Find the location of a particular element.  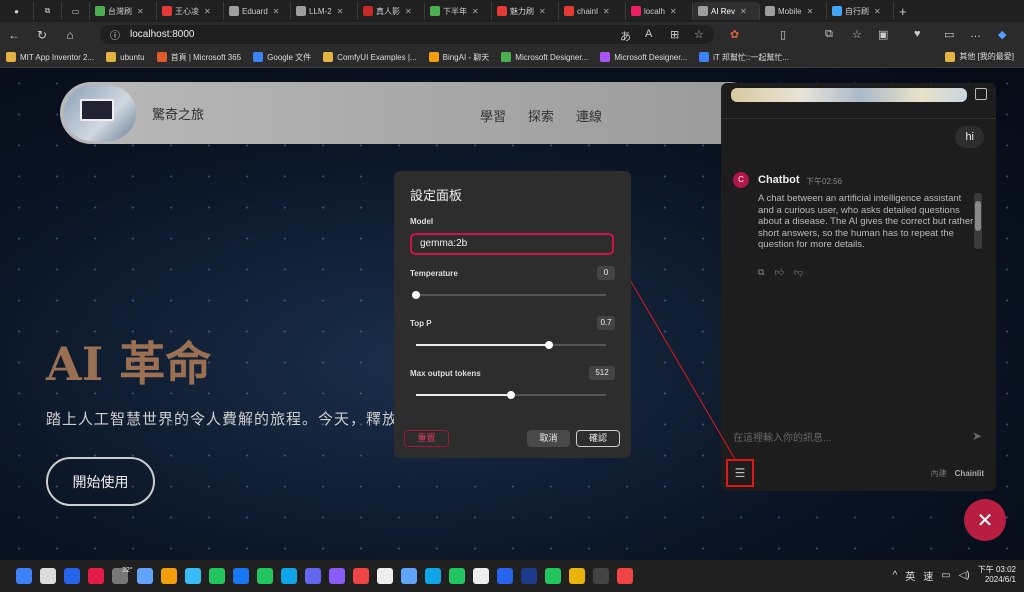

read-aloud-icon: A is located at coordinates (648, 34).